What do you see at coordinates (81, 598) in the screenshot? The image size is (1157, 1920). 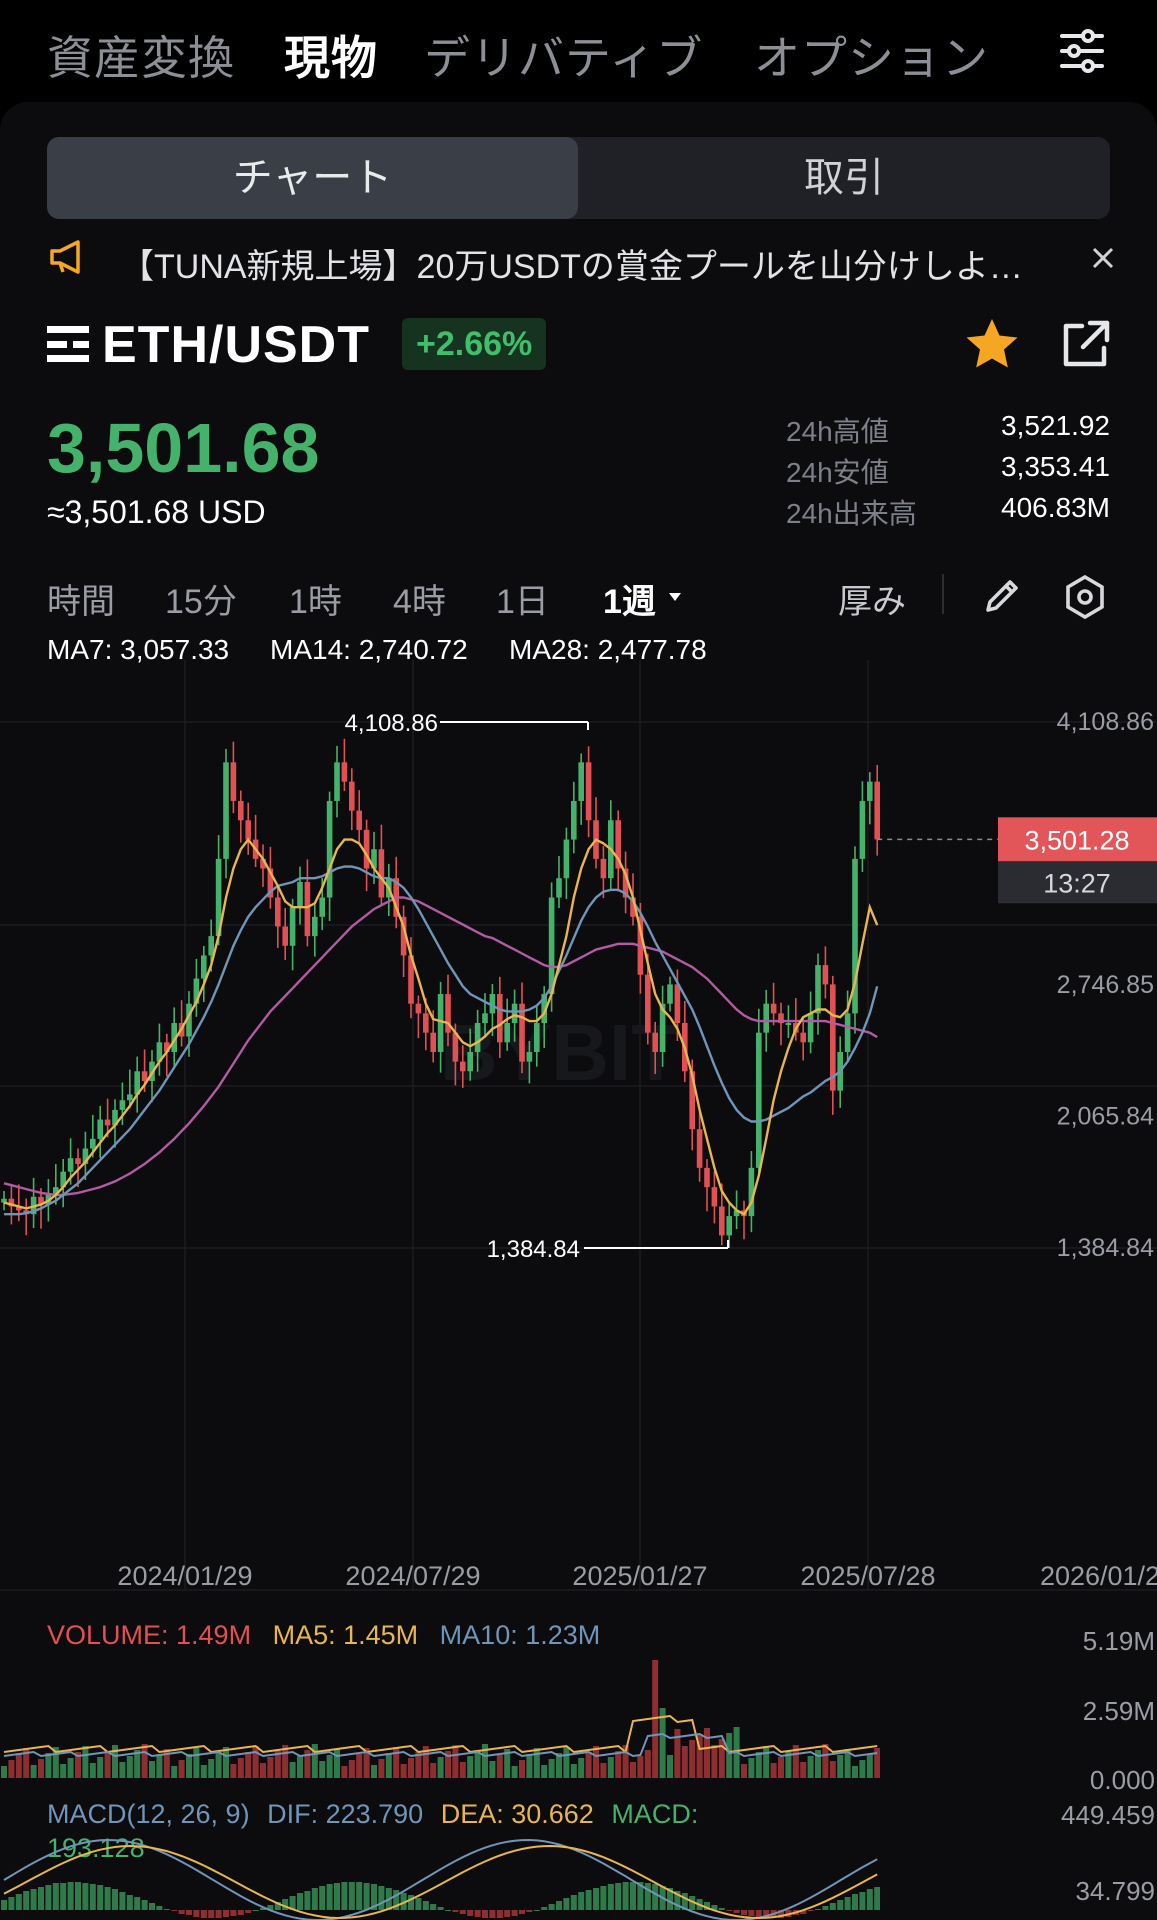 I see `timeframe-time: 時間` at bounding box center [81, 598].